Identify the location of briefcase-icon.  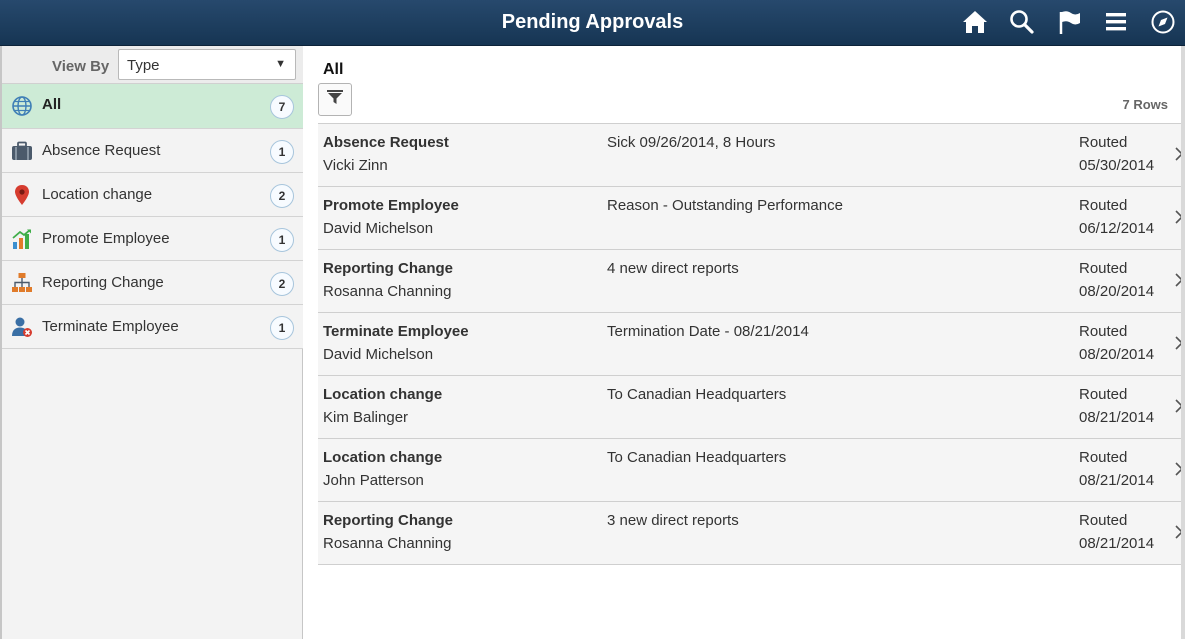
(22, 151).